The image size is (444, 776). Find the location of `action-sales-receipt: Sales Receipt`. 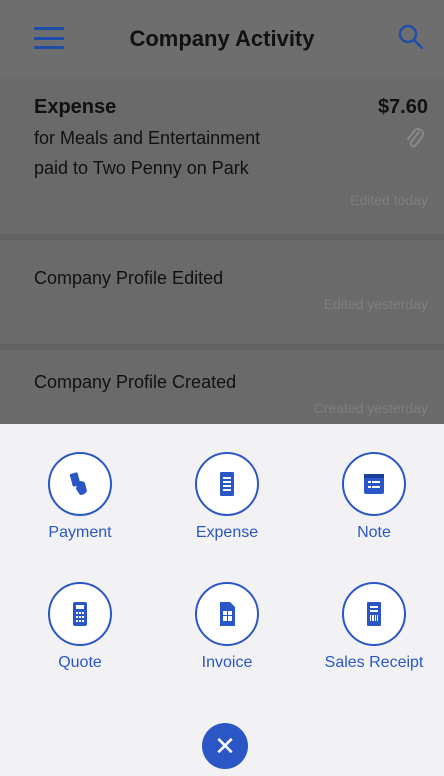

action-sales-receipt: Sales Receipt is located at coordinates (374, 627).